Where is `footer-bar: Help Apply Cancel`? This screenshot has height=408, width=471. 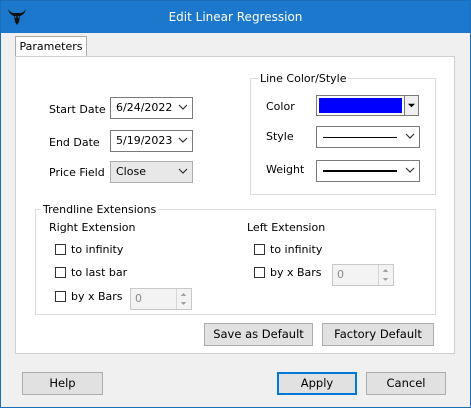
footer-bar: Help Apply Cancel is located at coordinates (235, 385).